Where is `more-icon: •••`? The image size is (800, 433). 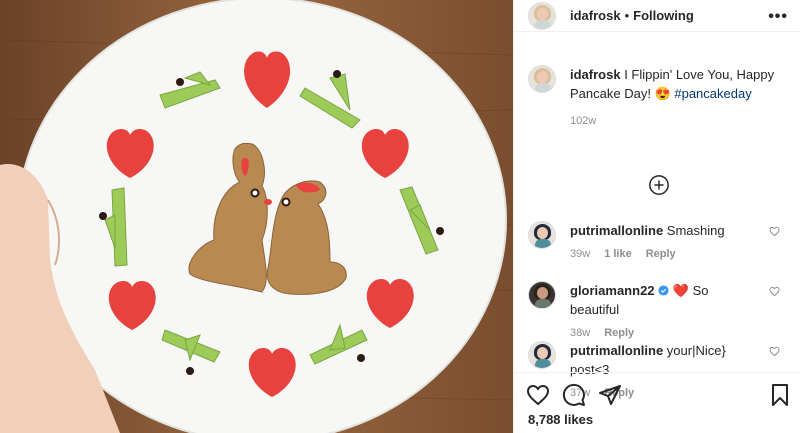 more-icon: ••• is located at coordinates (778, 17).